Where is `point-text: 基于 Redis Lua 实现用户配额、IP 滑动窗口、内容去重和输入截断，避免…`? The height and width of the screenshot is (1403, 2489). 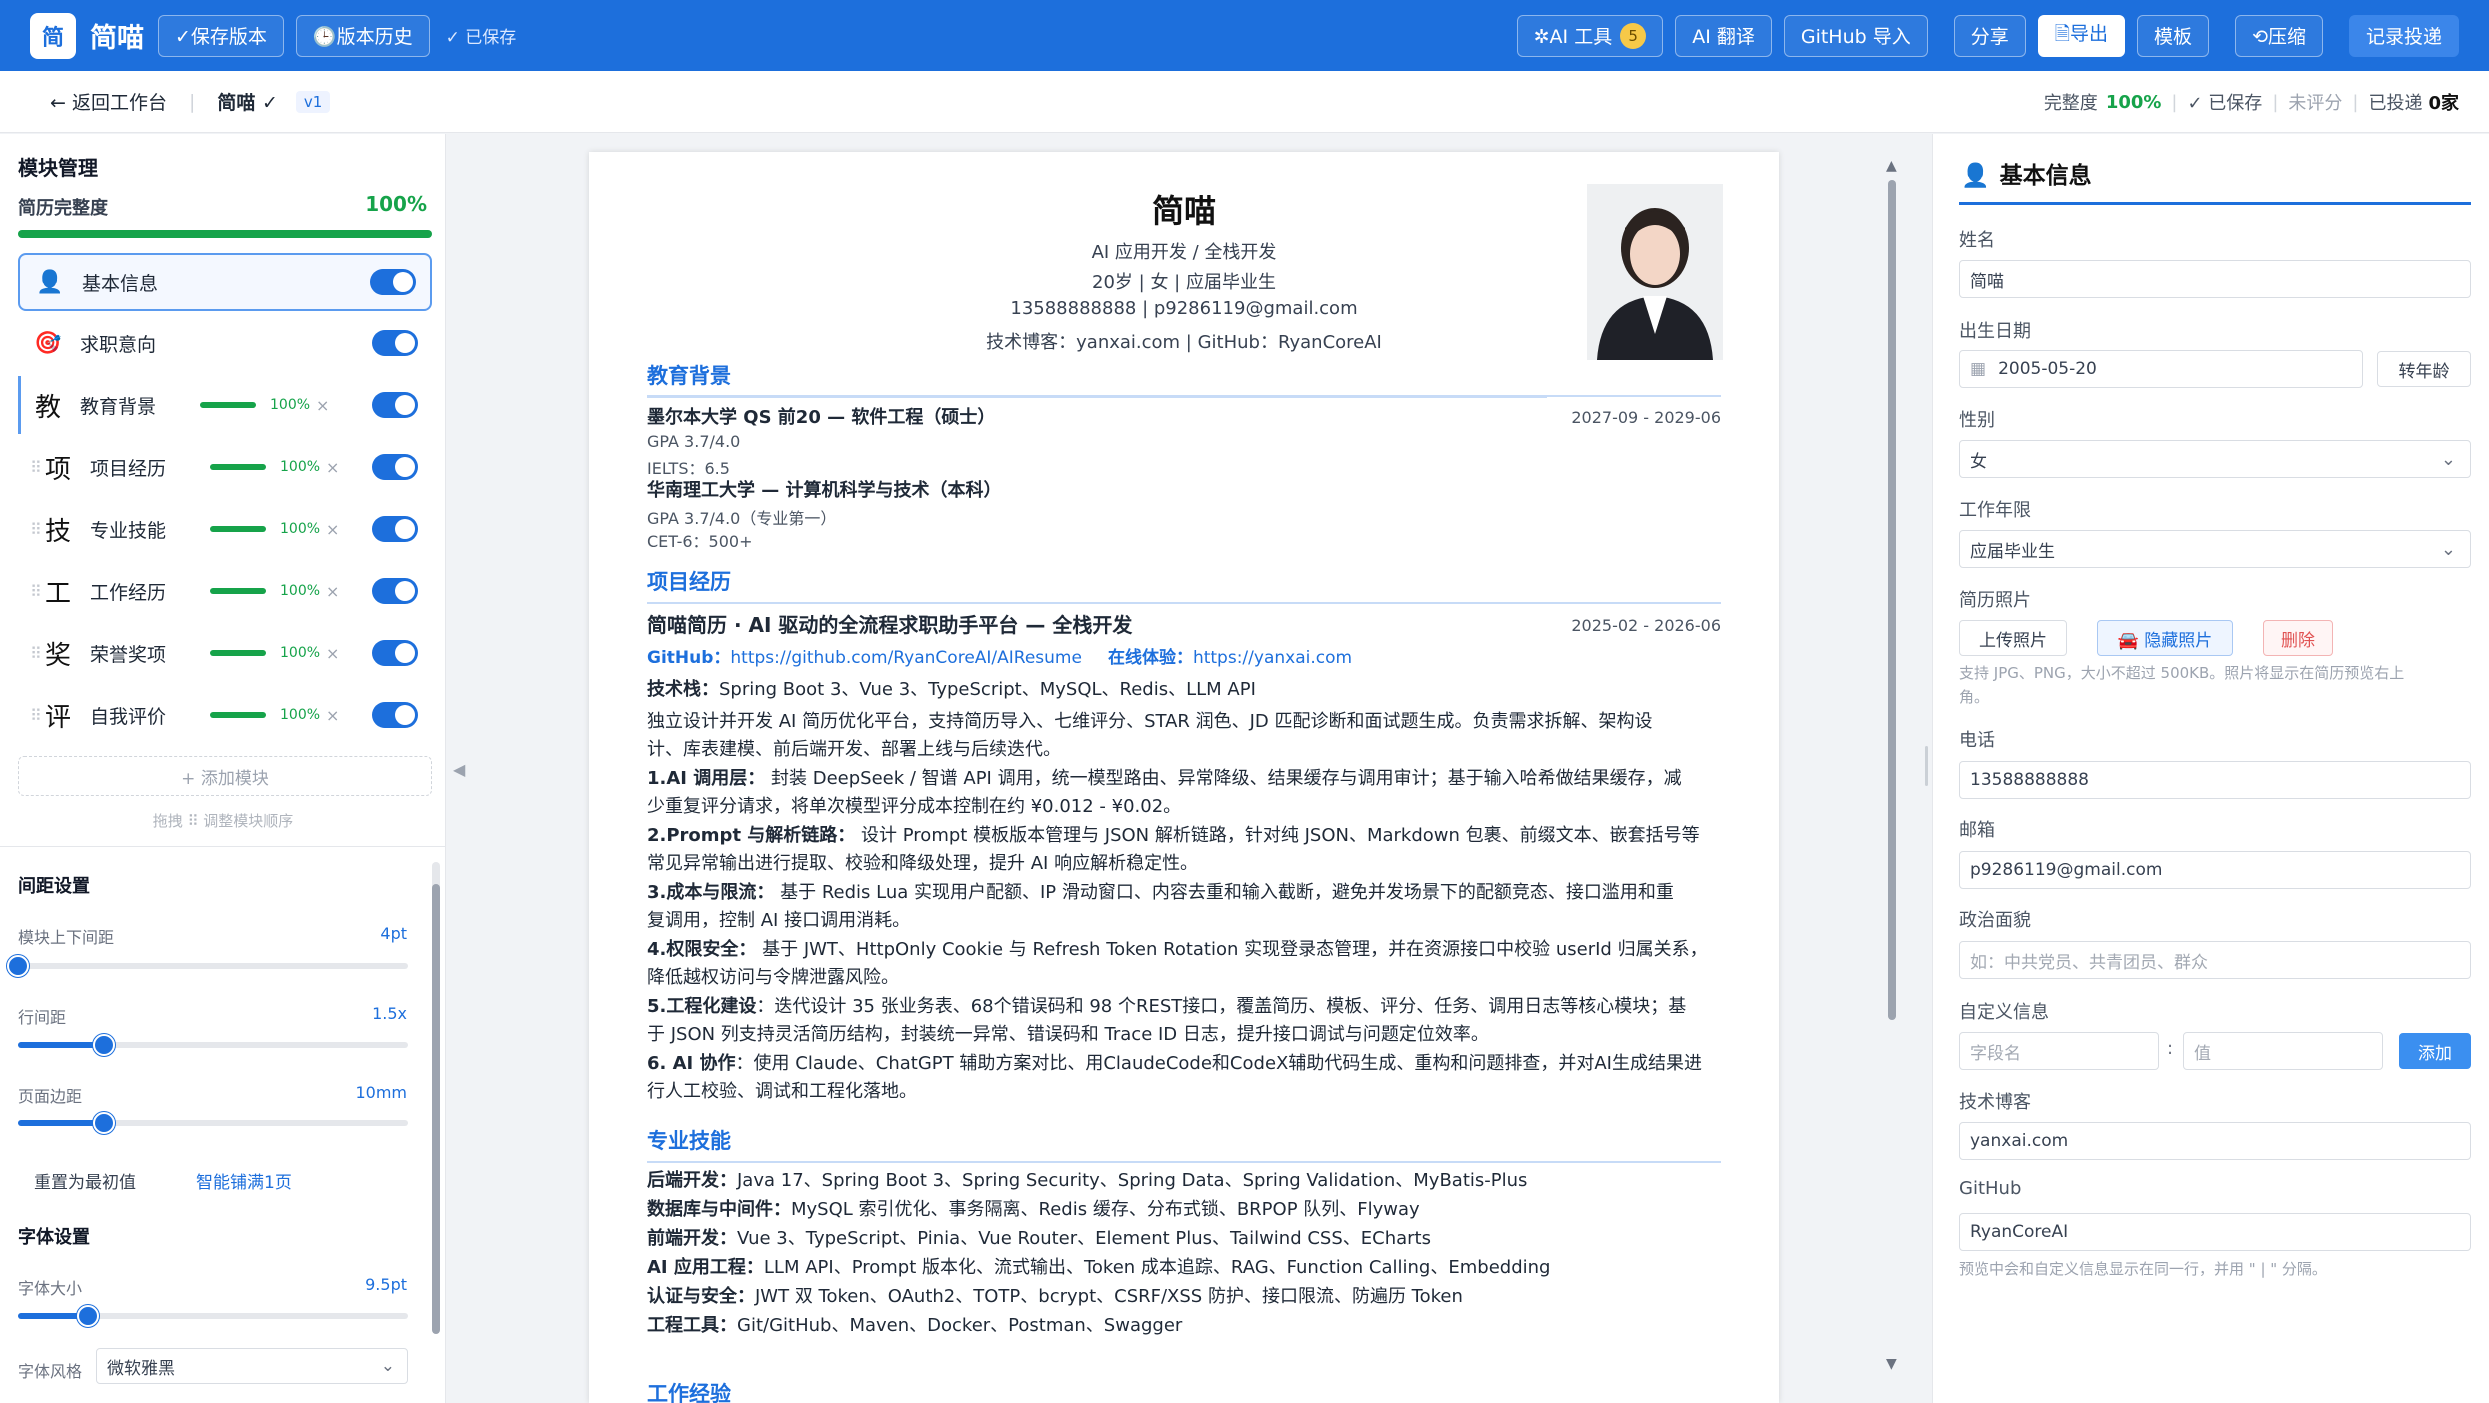 point-text: 基于 Redis Lua 实现用户配额、IP 滑动窗口、内容去重和输入截断，避免… is located at coordinates (1227, 892).